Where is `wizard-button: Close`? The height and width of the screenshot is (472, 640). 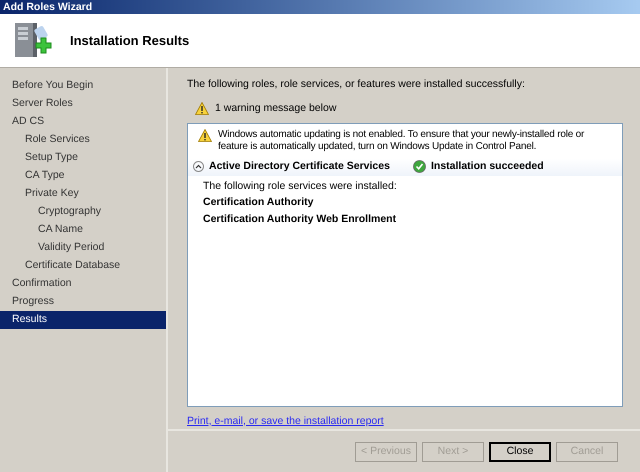 wizard-button: Close is located at coordinates (520, 452).